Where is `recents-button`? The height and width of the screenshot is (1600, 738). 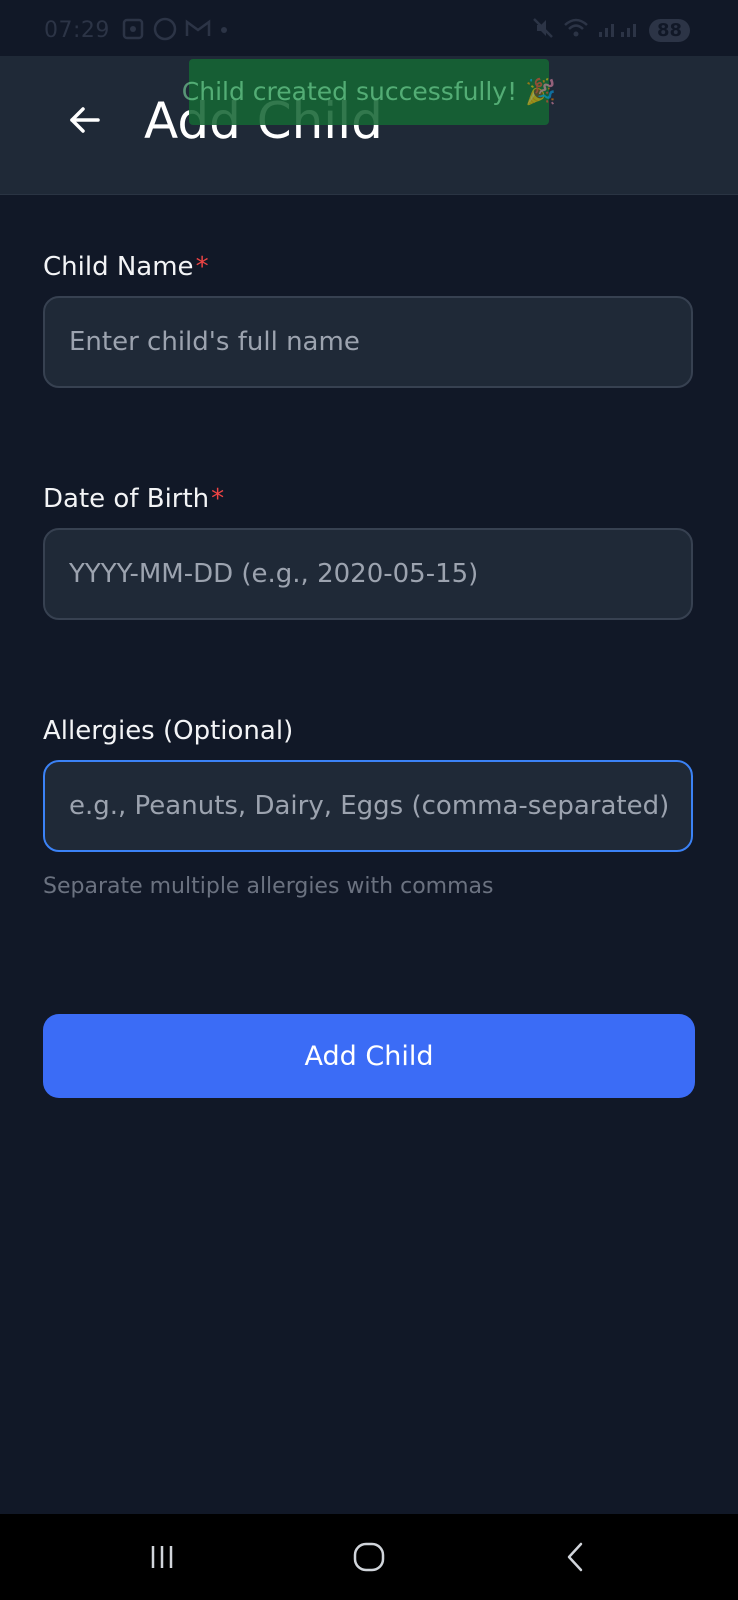 recents-button is located at coordinates (162, 1557).